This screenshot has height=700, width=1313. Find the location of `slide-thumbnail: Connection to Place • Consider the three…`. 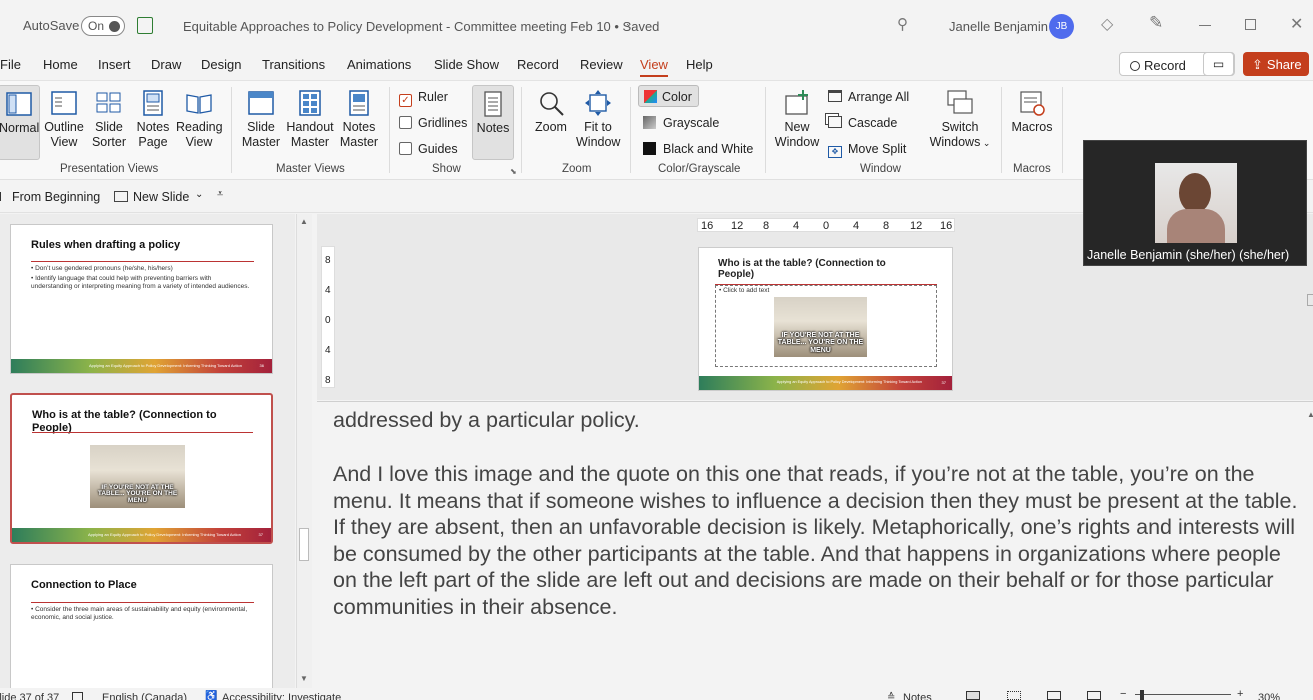

slide-thumbnail: Connection to Place • Consider the three… is located at coordinates (141, 626).